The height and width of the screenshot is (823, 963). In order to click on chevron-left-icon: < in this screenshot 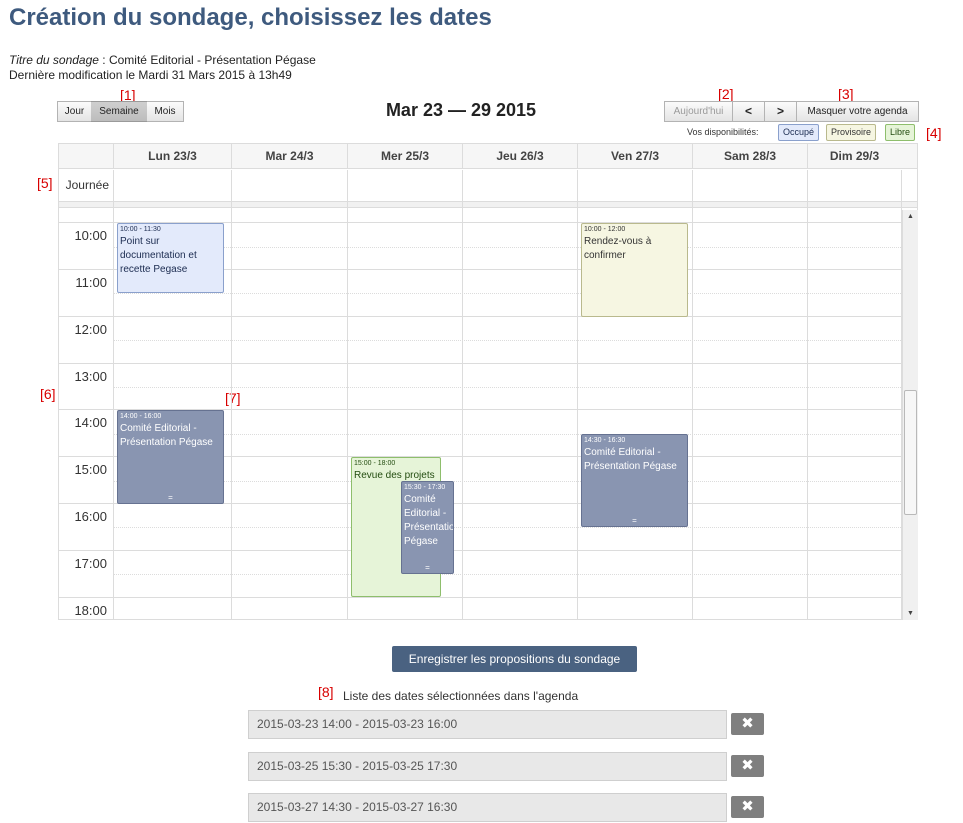, I will do `click(748, 111)`.